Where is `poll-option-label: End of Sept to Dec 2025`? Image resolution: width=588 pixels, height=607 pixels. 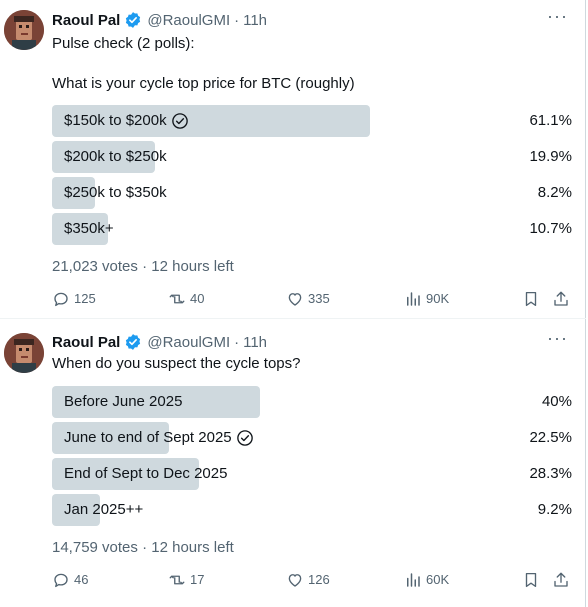
poll-option-label: End of Sept to Dec 2025 is located at coordinates (146, 473).